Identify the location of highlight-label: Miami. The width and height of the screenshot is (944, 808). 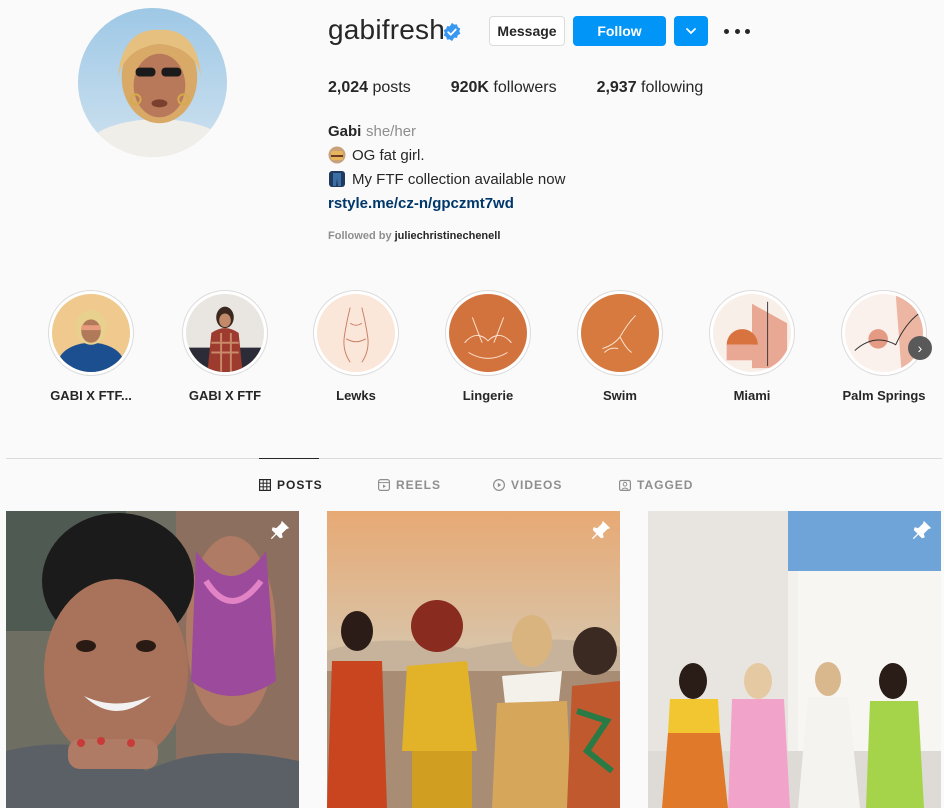
(752, 395).